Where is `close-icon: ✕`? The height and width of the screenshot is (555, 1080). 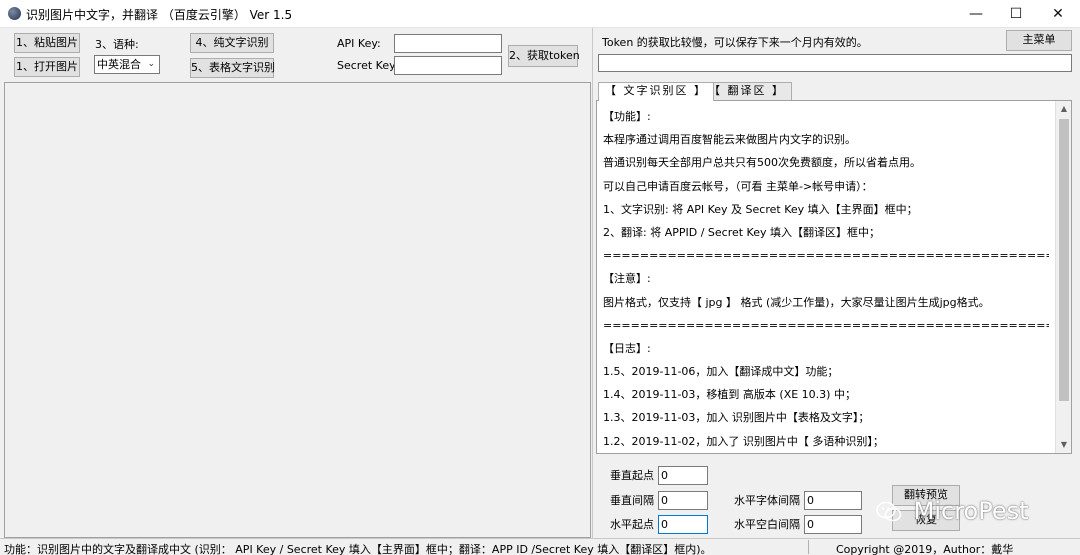
close-icon: ✕ is located at coordinates (1058, 14).